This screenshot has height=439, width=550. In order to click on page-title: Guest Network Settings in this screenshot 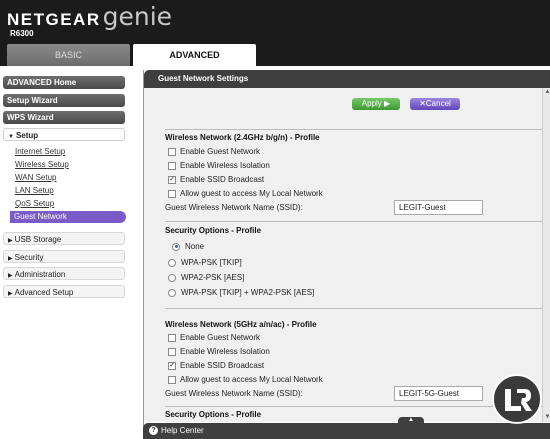, I will do `click(347, 79)`.